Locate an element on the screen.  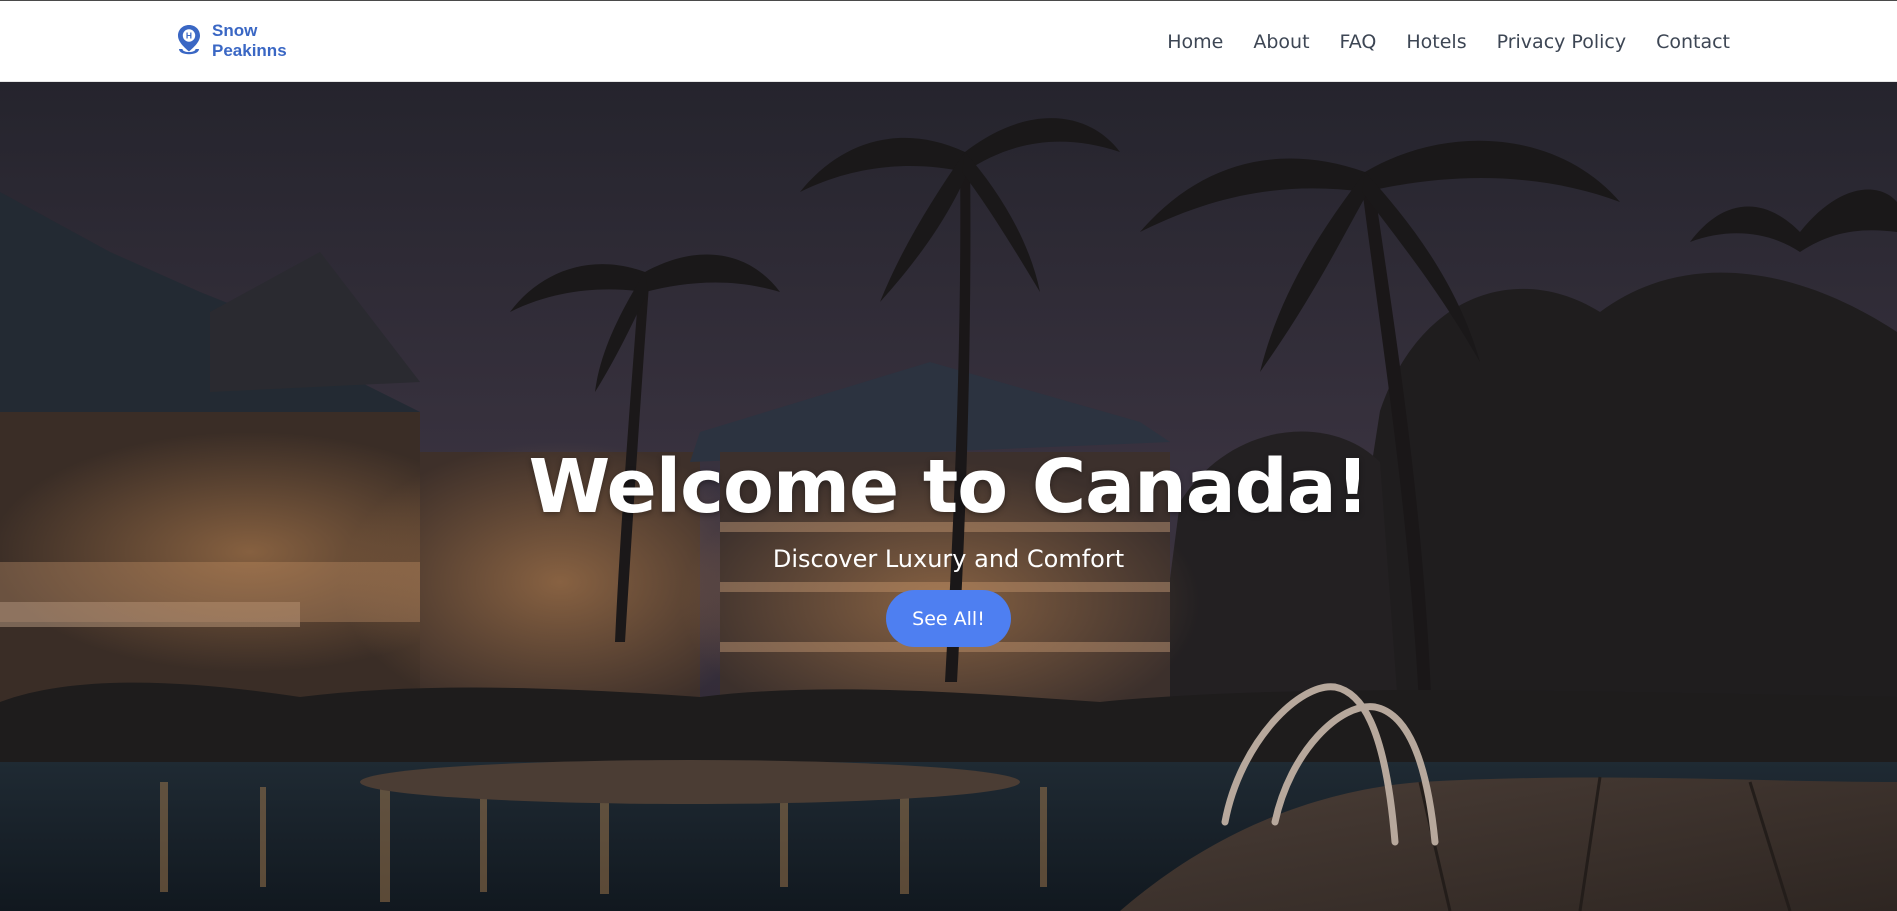
nav-item-faq: FAQ is located at coordinates (1358, 42).